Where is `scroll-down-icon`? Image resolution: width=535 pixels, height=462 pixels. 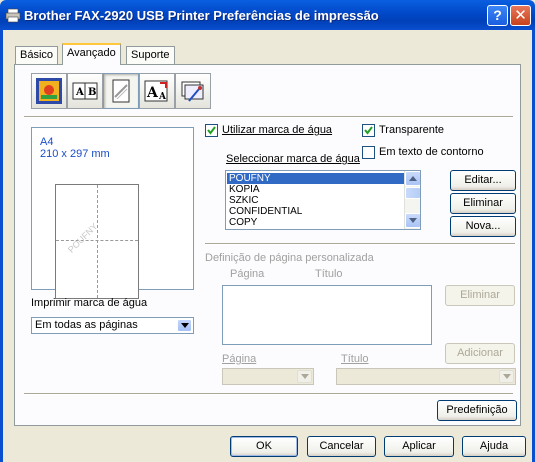 scroll-down-icon is located at coordinates (412, 220).